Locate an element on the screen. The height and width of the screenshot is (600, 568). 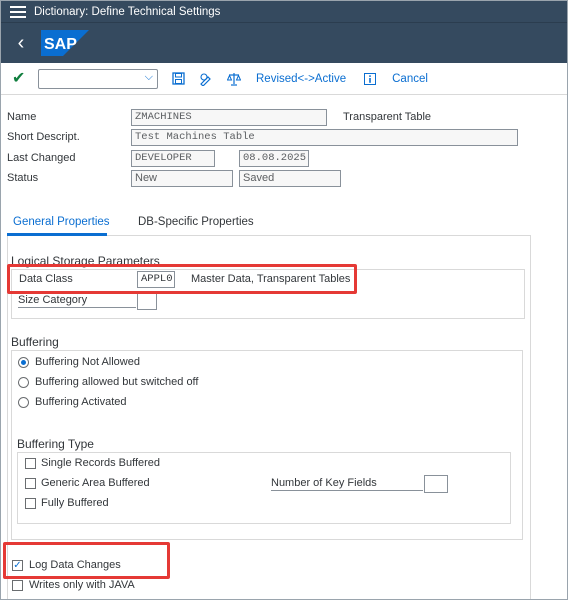
size-category-input is located at coordinates (147, 301).